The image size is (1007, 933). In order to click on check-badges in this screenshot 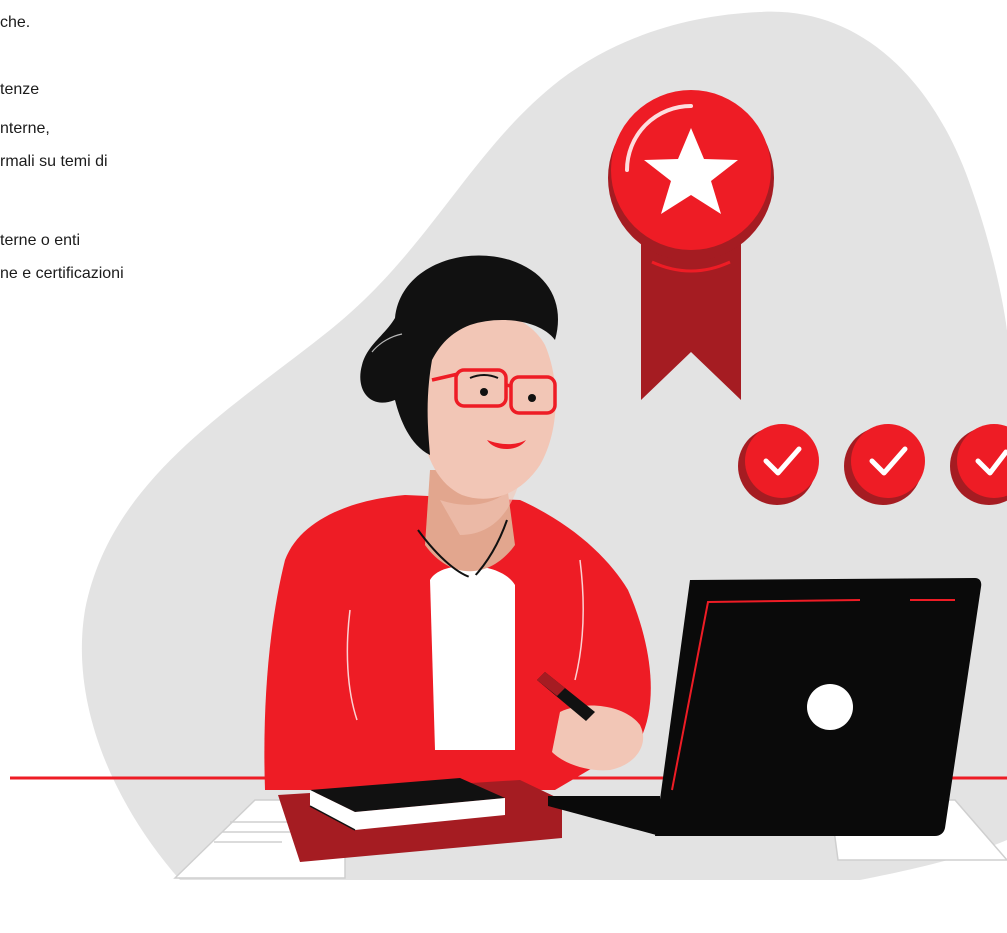, I will do `click(872, 464)`.